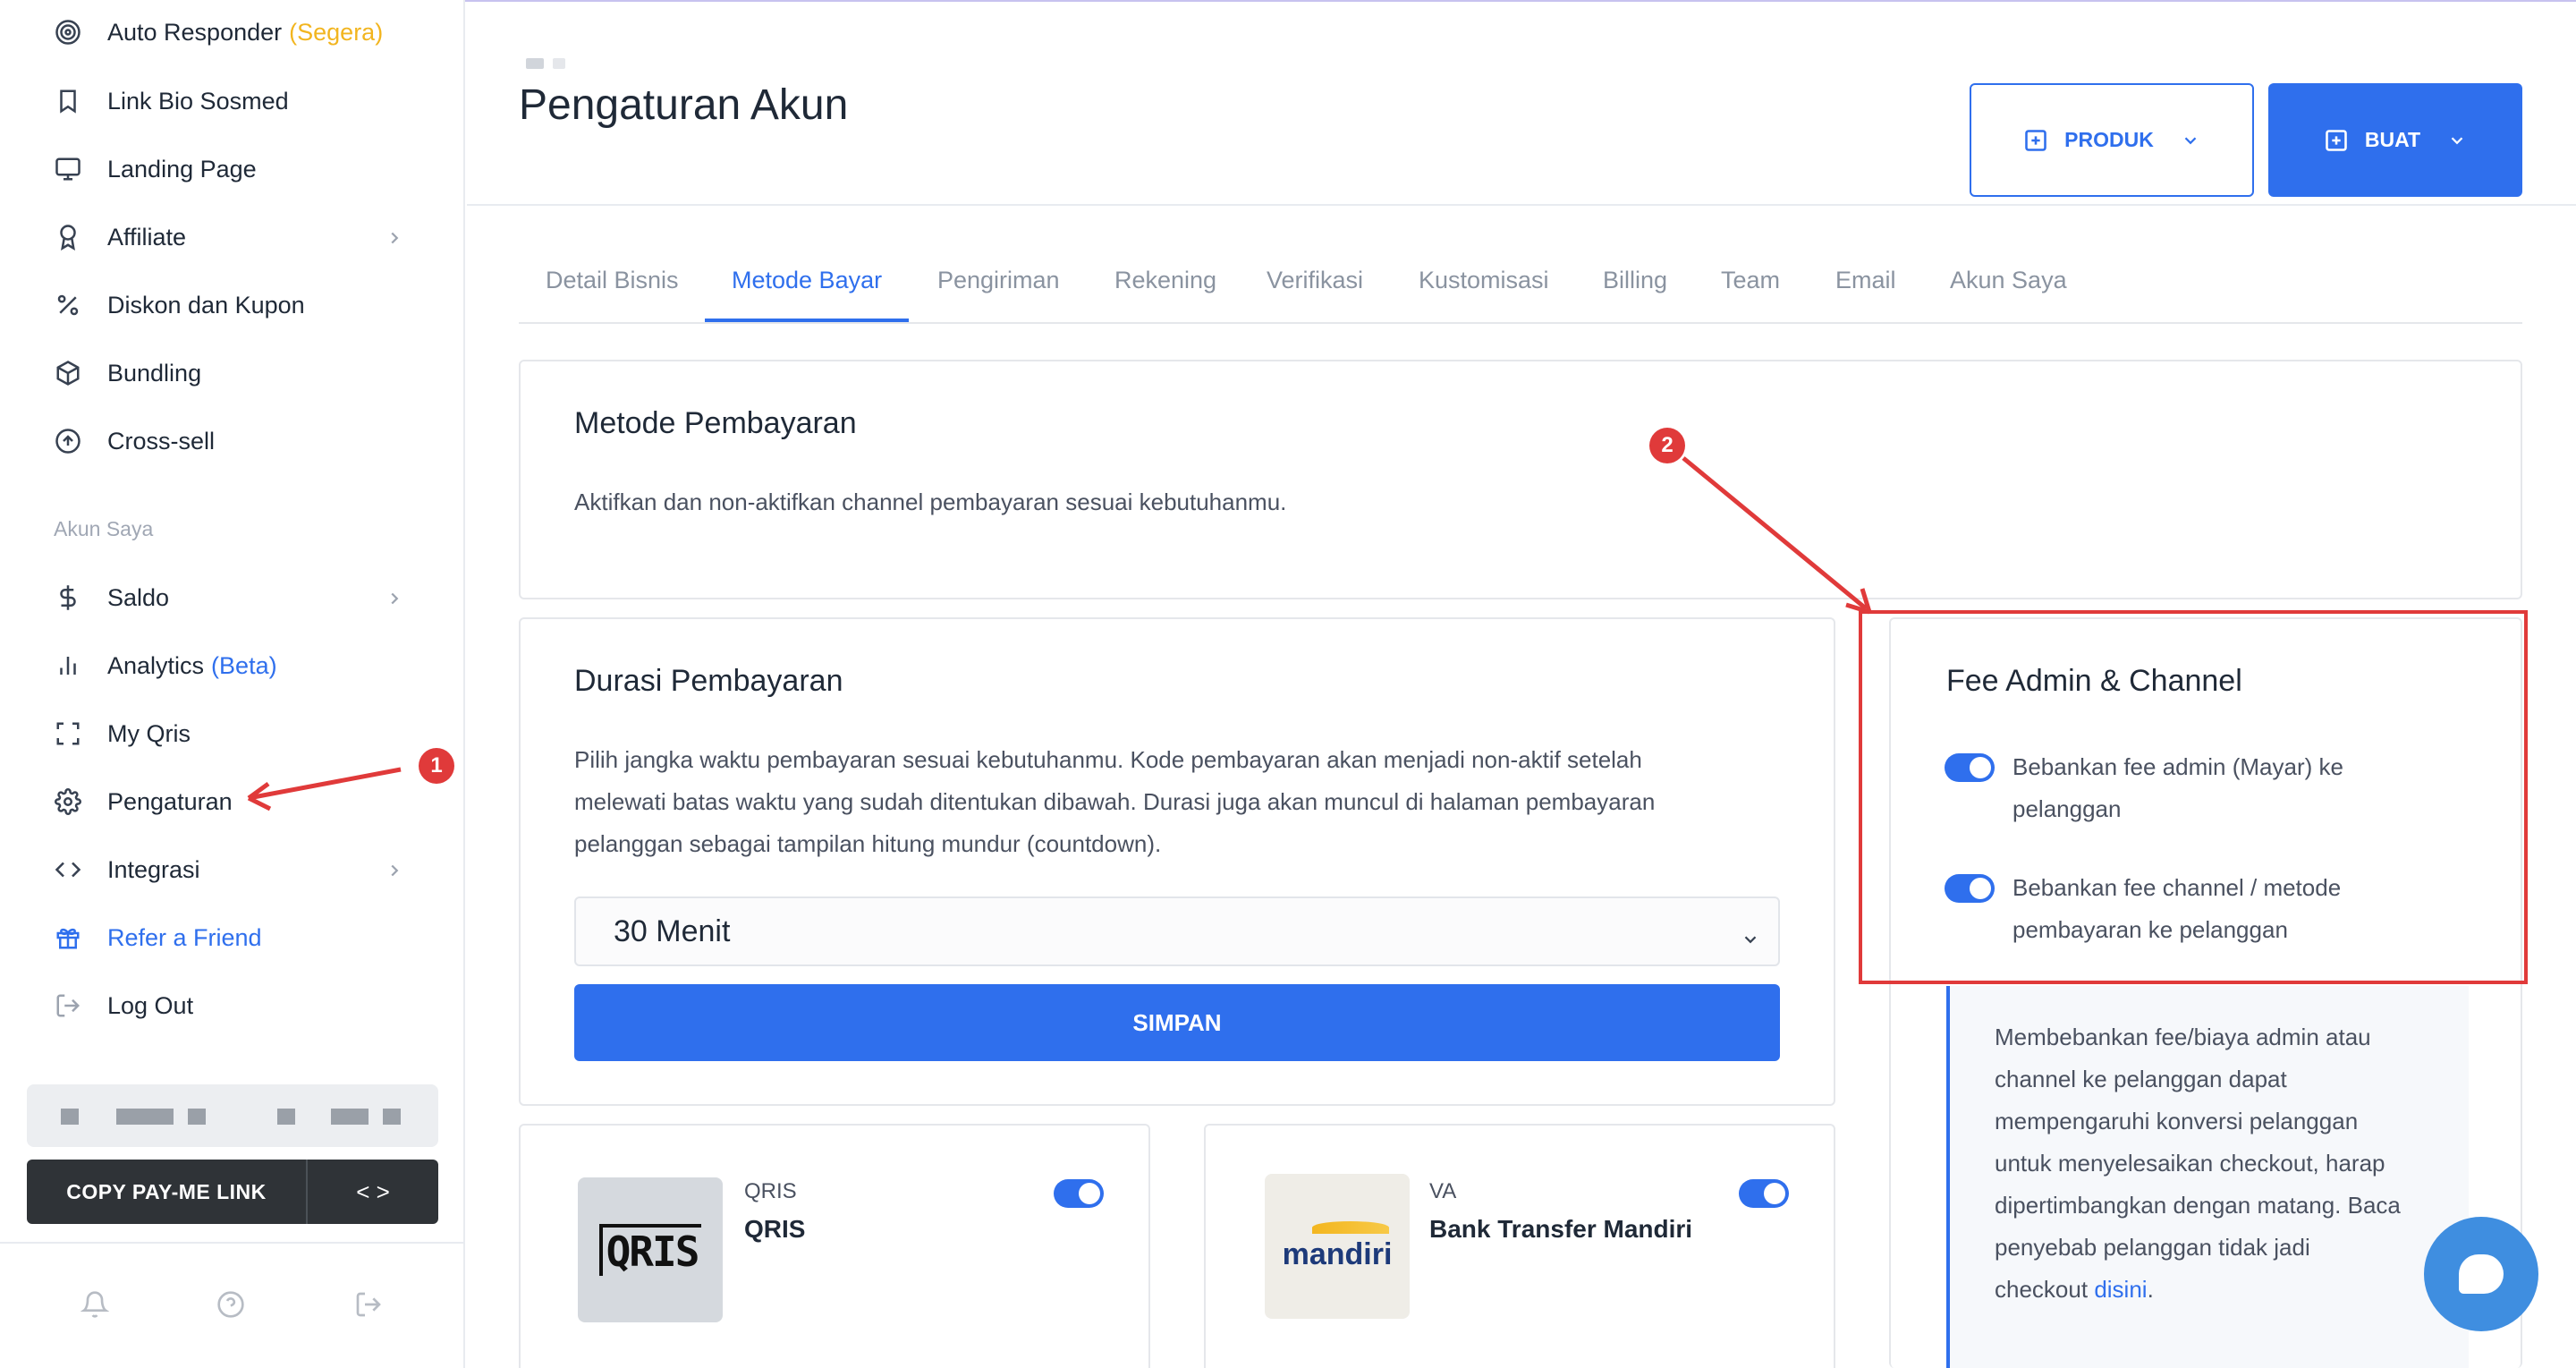  What do you see at coordinates (370, 1306) in the screenshot?
I see `logout-icon` at bounding box center [370, 1306].